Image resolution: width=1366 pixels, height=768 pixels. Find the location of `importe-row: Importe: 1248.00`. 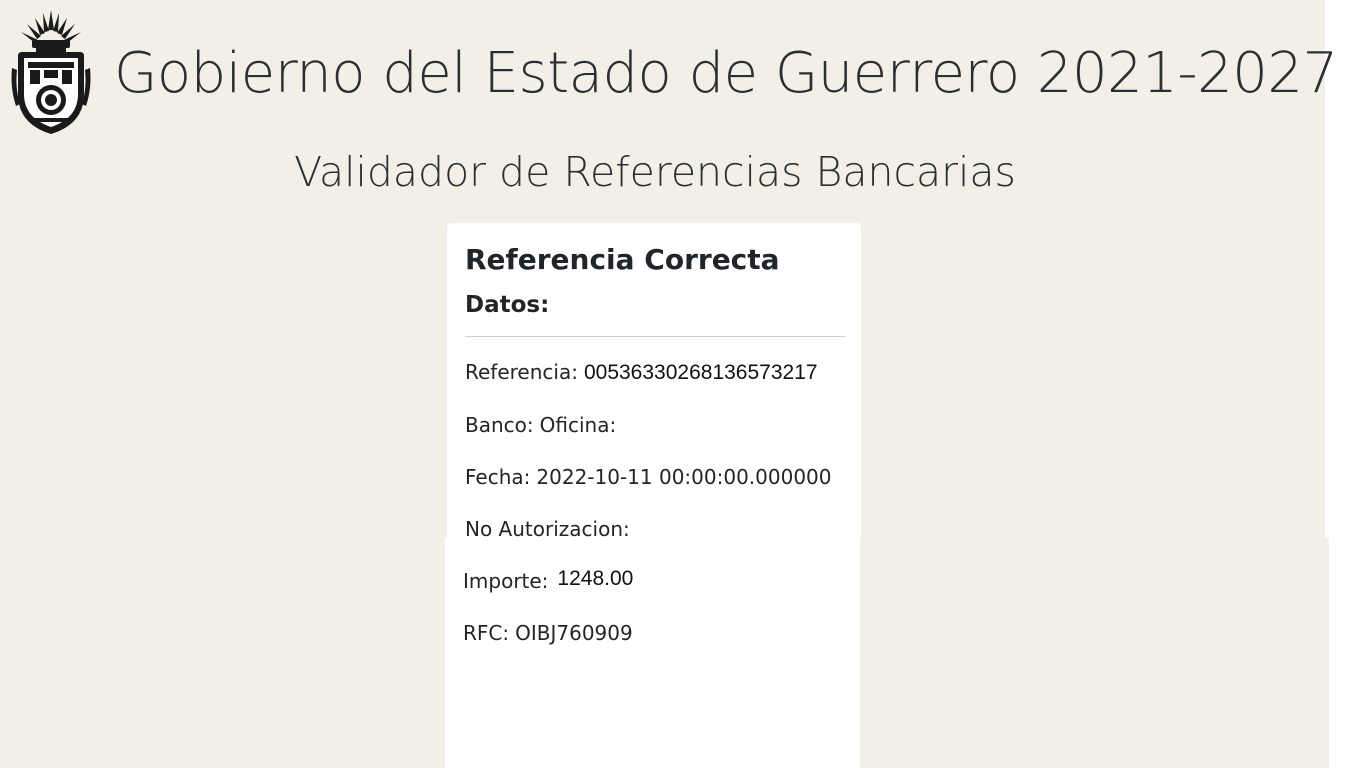

importe-row: Importe: 1248.00 is located at coordinates (548, 581).